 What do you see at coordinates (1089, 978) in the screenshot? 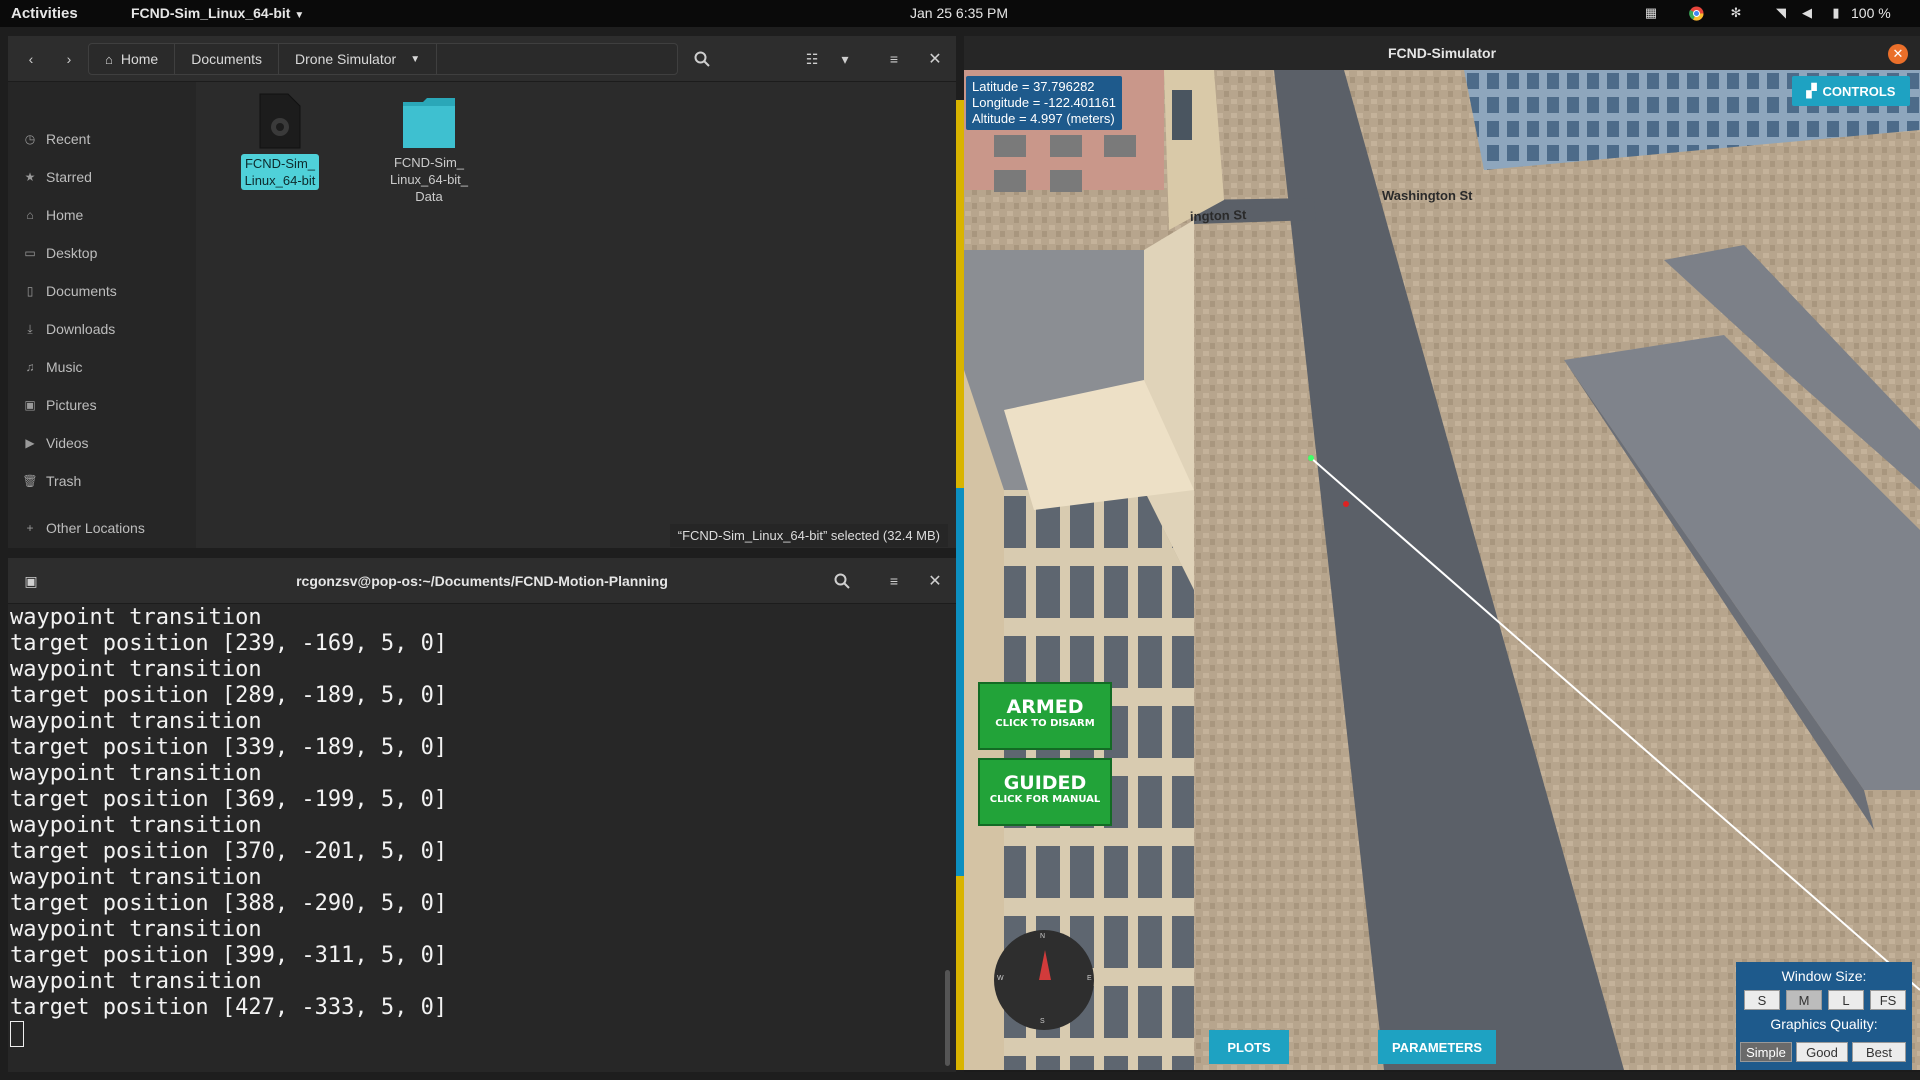
I see `compass-e: E` at bounding box center [1089, 978].